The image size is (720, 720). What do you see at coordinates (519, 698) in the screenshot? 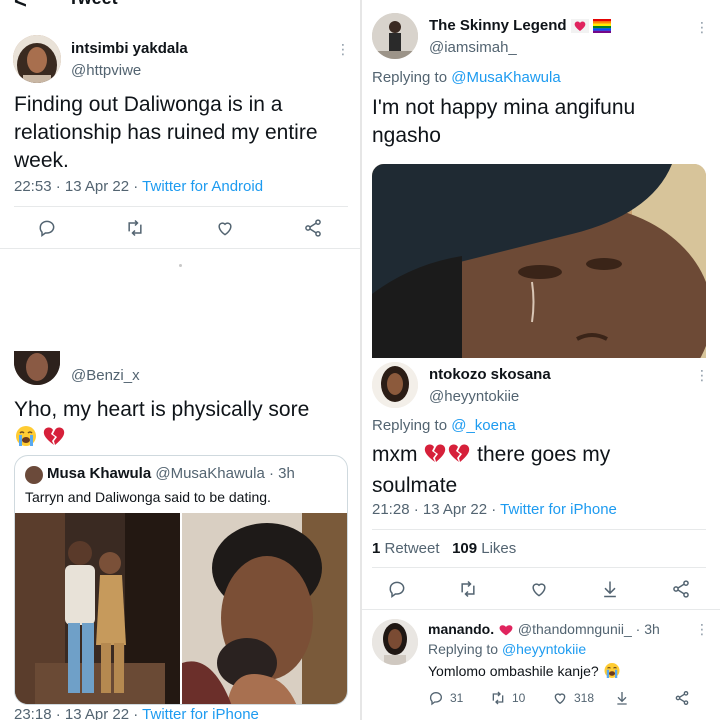
I see `retweet-count: 10` at bounding box center [519, 698].